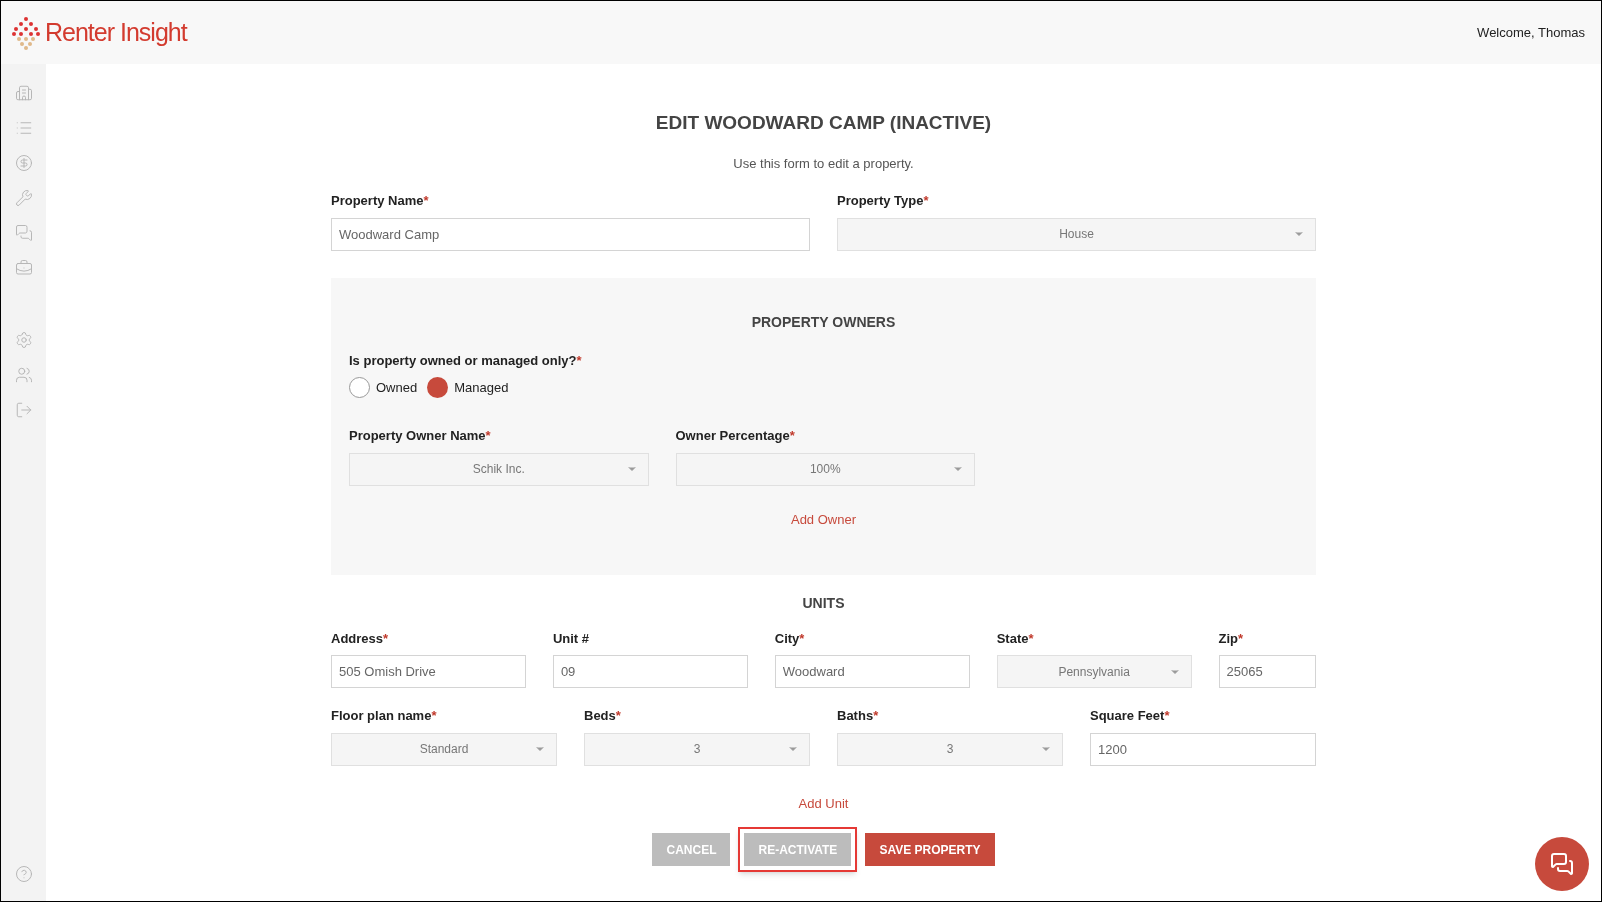  Describe the element at coordinates (1076, 234) in the screenshot. I see `dropdown: House` at that location.